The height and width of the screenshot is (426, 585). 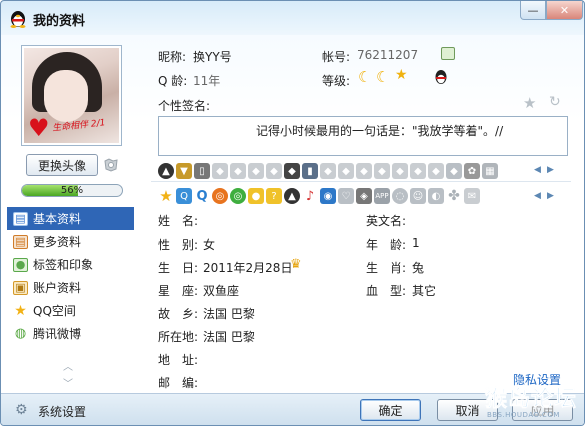 I want to click on window-title: 我的资料, so click(x=59, y=21).